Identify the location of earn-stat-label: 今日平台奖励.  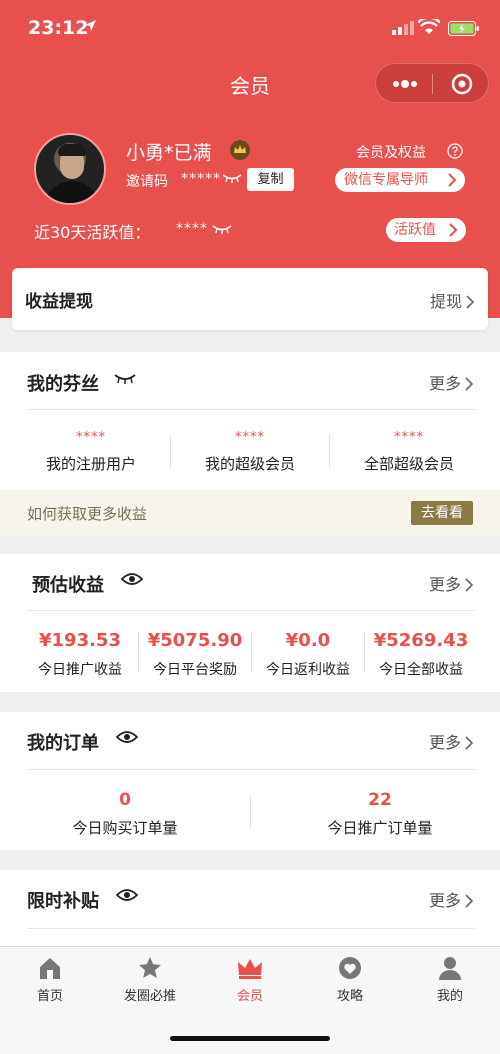
(195, 670).